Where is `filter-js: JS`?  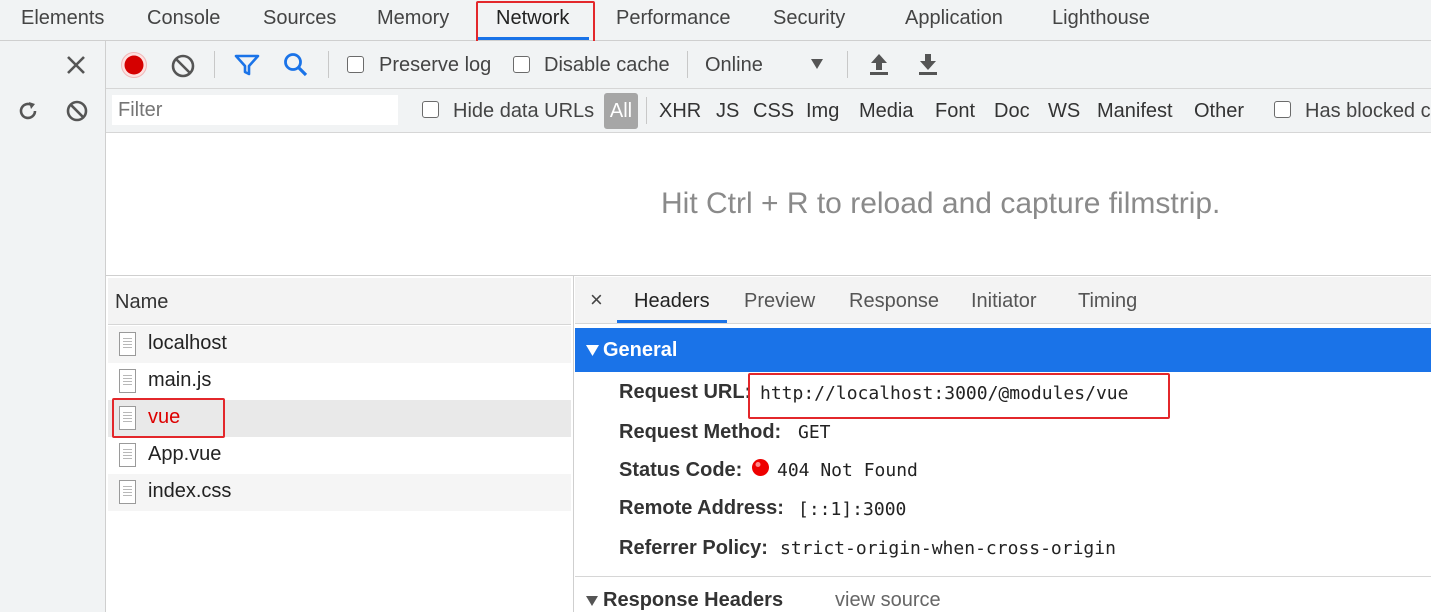 filter-js: JS is located at coordinates (727, 111).